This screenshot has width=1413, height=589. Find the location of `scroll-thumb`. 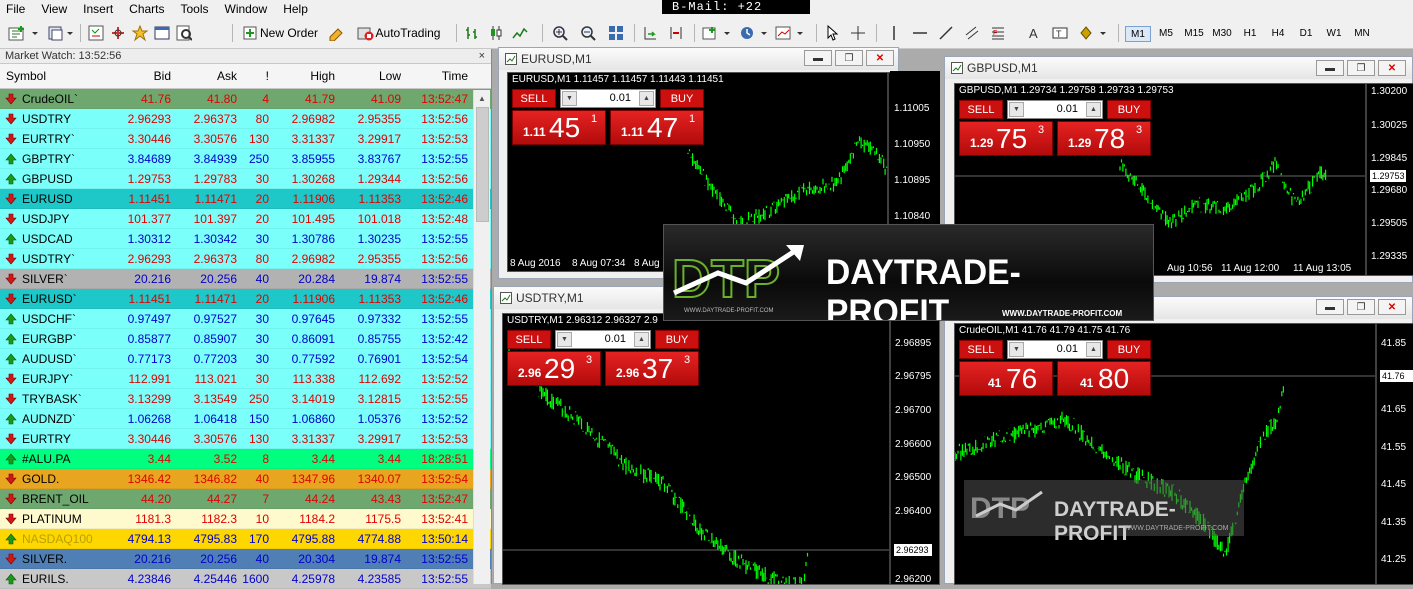

scroll-thumb is located at coordinates (482, 164).